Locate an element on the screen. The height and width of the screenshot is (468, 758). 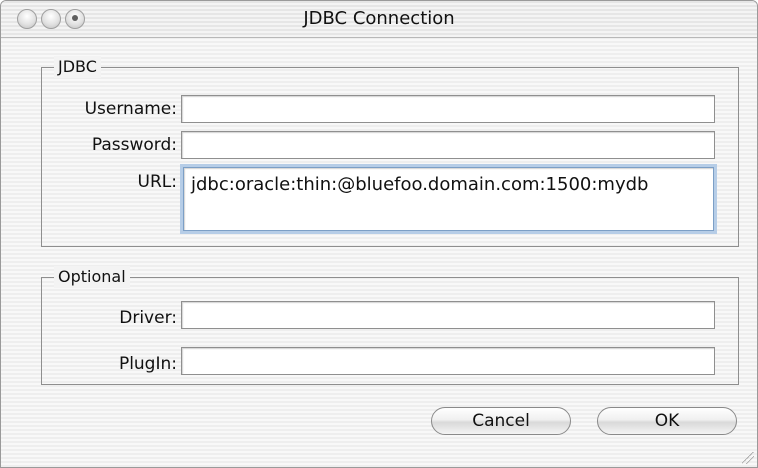
plugin-field is located at coordinates (448, 361).